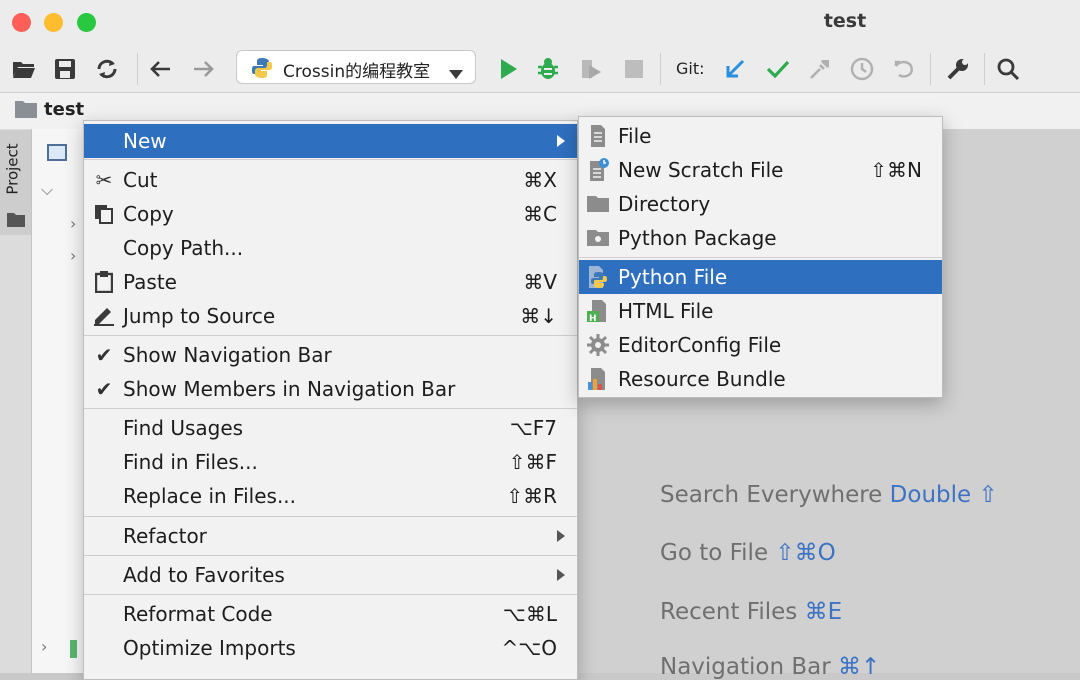 The image size is (1080, 680). I want to click on run-icon, so click(508, 69).